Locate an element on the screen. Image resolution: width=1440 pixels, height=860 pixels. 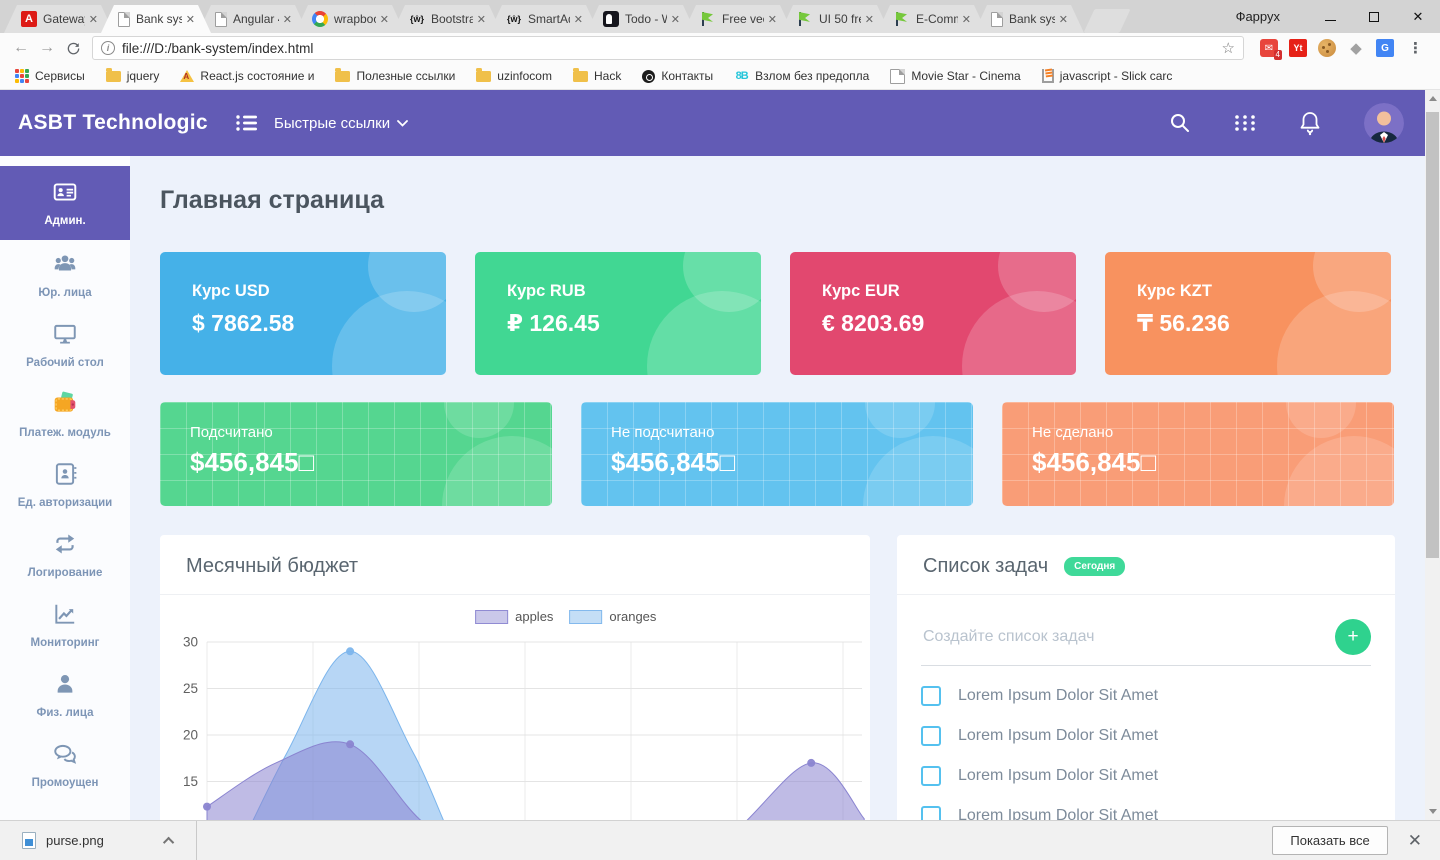
shield-extension-icon: ◆ is located at coordinates (1356, 48).